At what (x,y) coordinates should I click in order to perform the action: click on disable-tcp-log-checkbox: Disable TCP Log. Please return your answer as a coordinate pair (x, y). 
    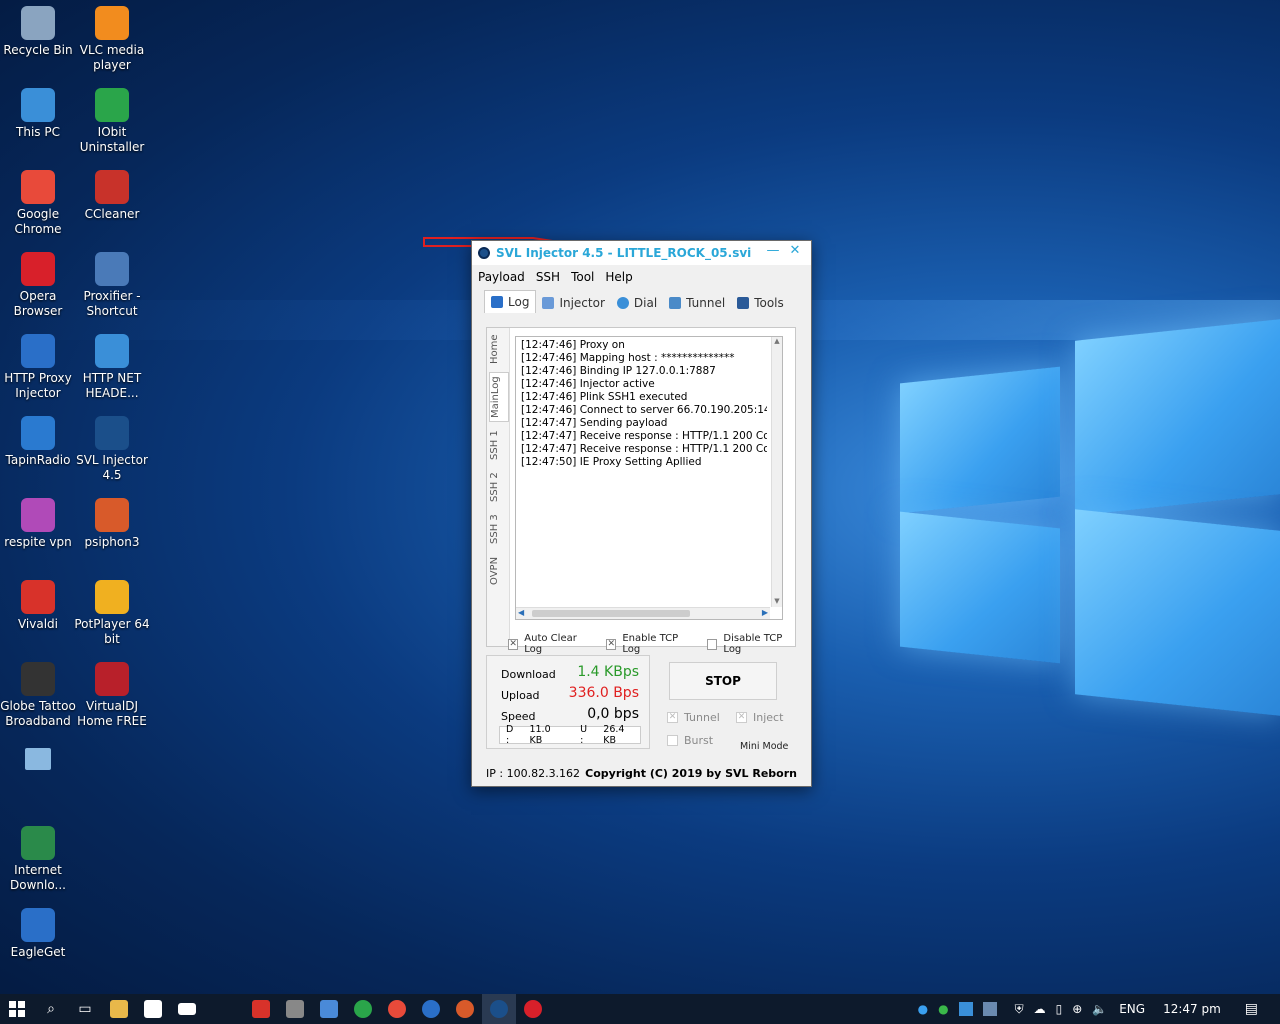
    Looking at the image, I should click on (752, 644).